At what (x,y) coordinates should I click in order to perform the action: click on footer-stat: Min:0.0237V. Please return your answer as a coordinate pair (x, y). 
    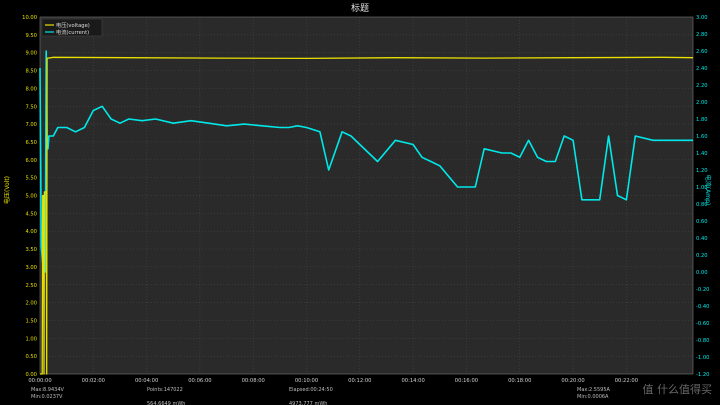
    Looking at the image, I should click on (47, 397).